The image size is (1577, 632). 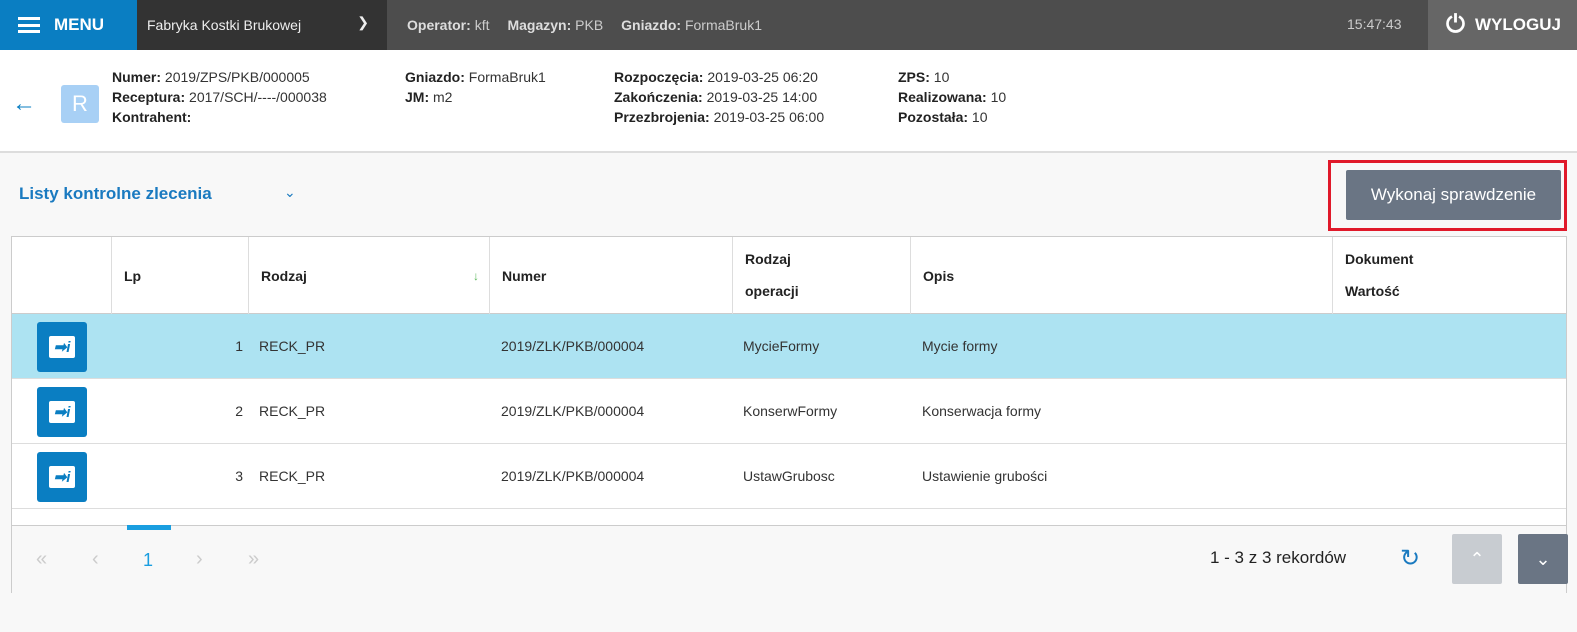 I want to click on company-select: Fabryka Kostki Brukowej ❯, so click(x=262, y=25).